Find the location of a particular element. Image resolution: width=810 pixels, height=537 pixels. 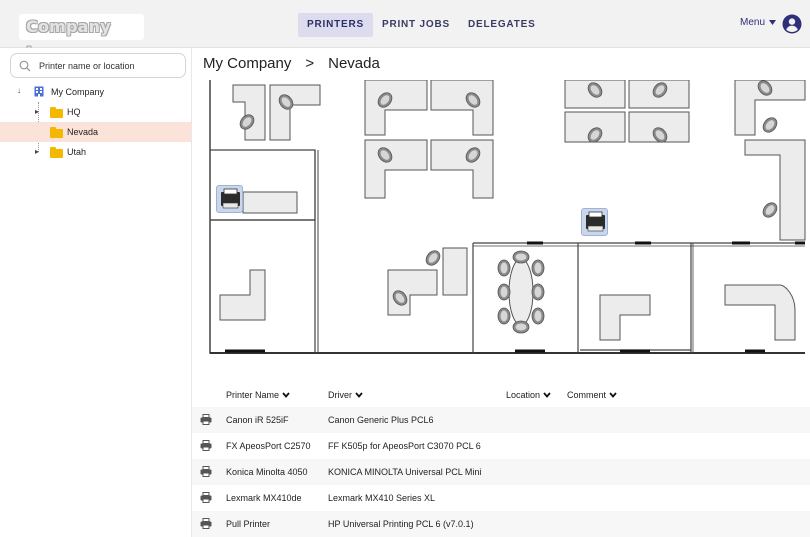

printer-driver: Canon Generic Plus PCL6 is located at coordinates (381, 420).